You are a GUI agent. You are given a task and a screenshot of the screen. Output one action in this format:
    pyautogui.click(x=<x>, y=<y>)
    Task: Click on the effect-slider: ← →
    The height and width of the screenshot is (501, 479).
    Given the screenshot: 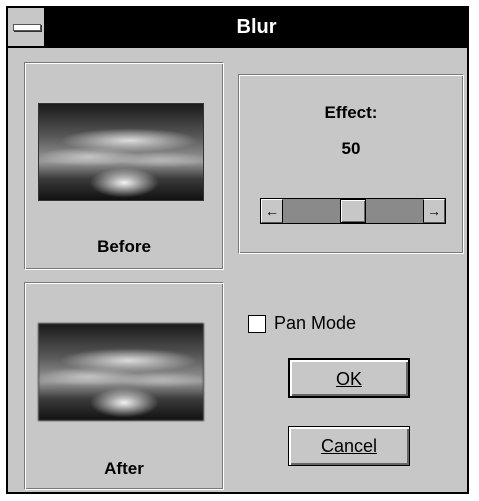 What is the action you would take?
    pyautogui.click(x=353, y=211)
    